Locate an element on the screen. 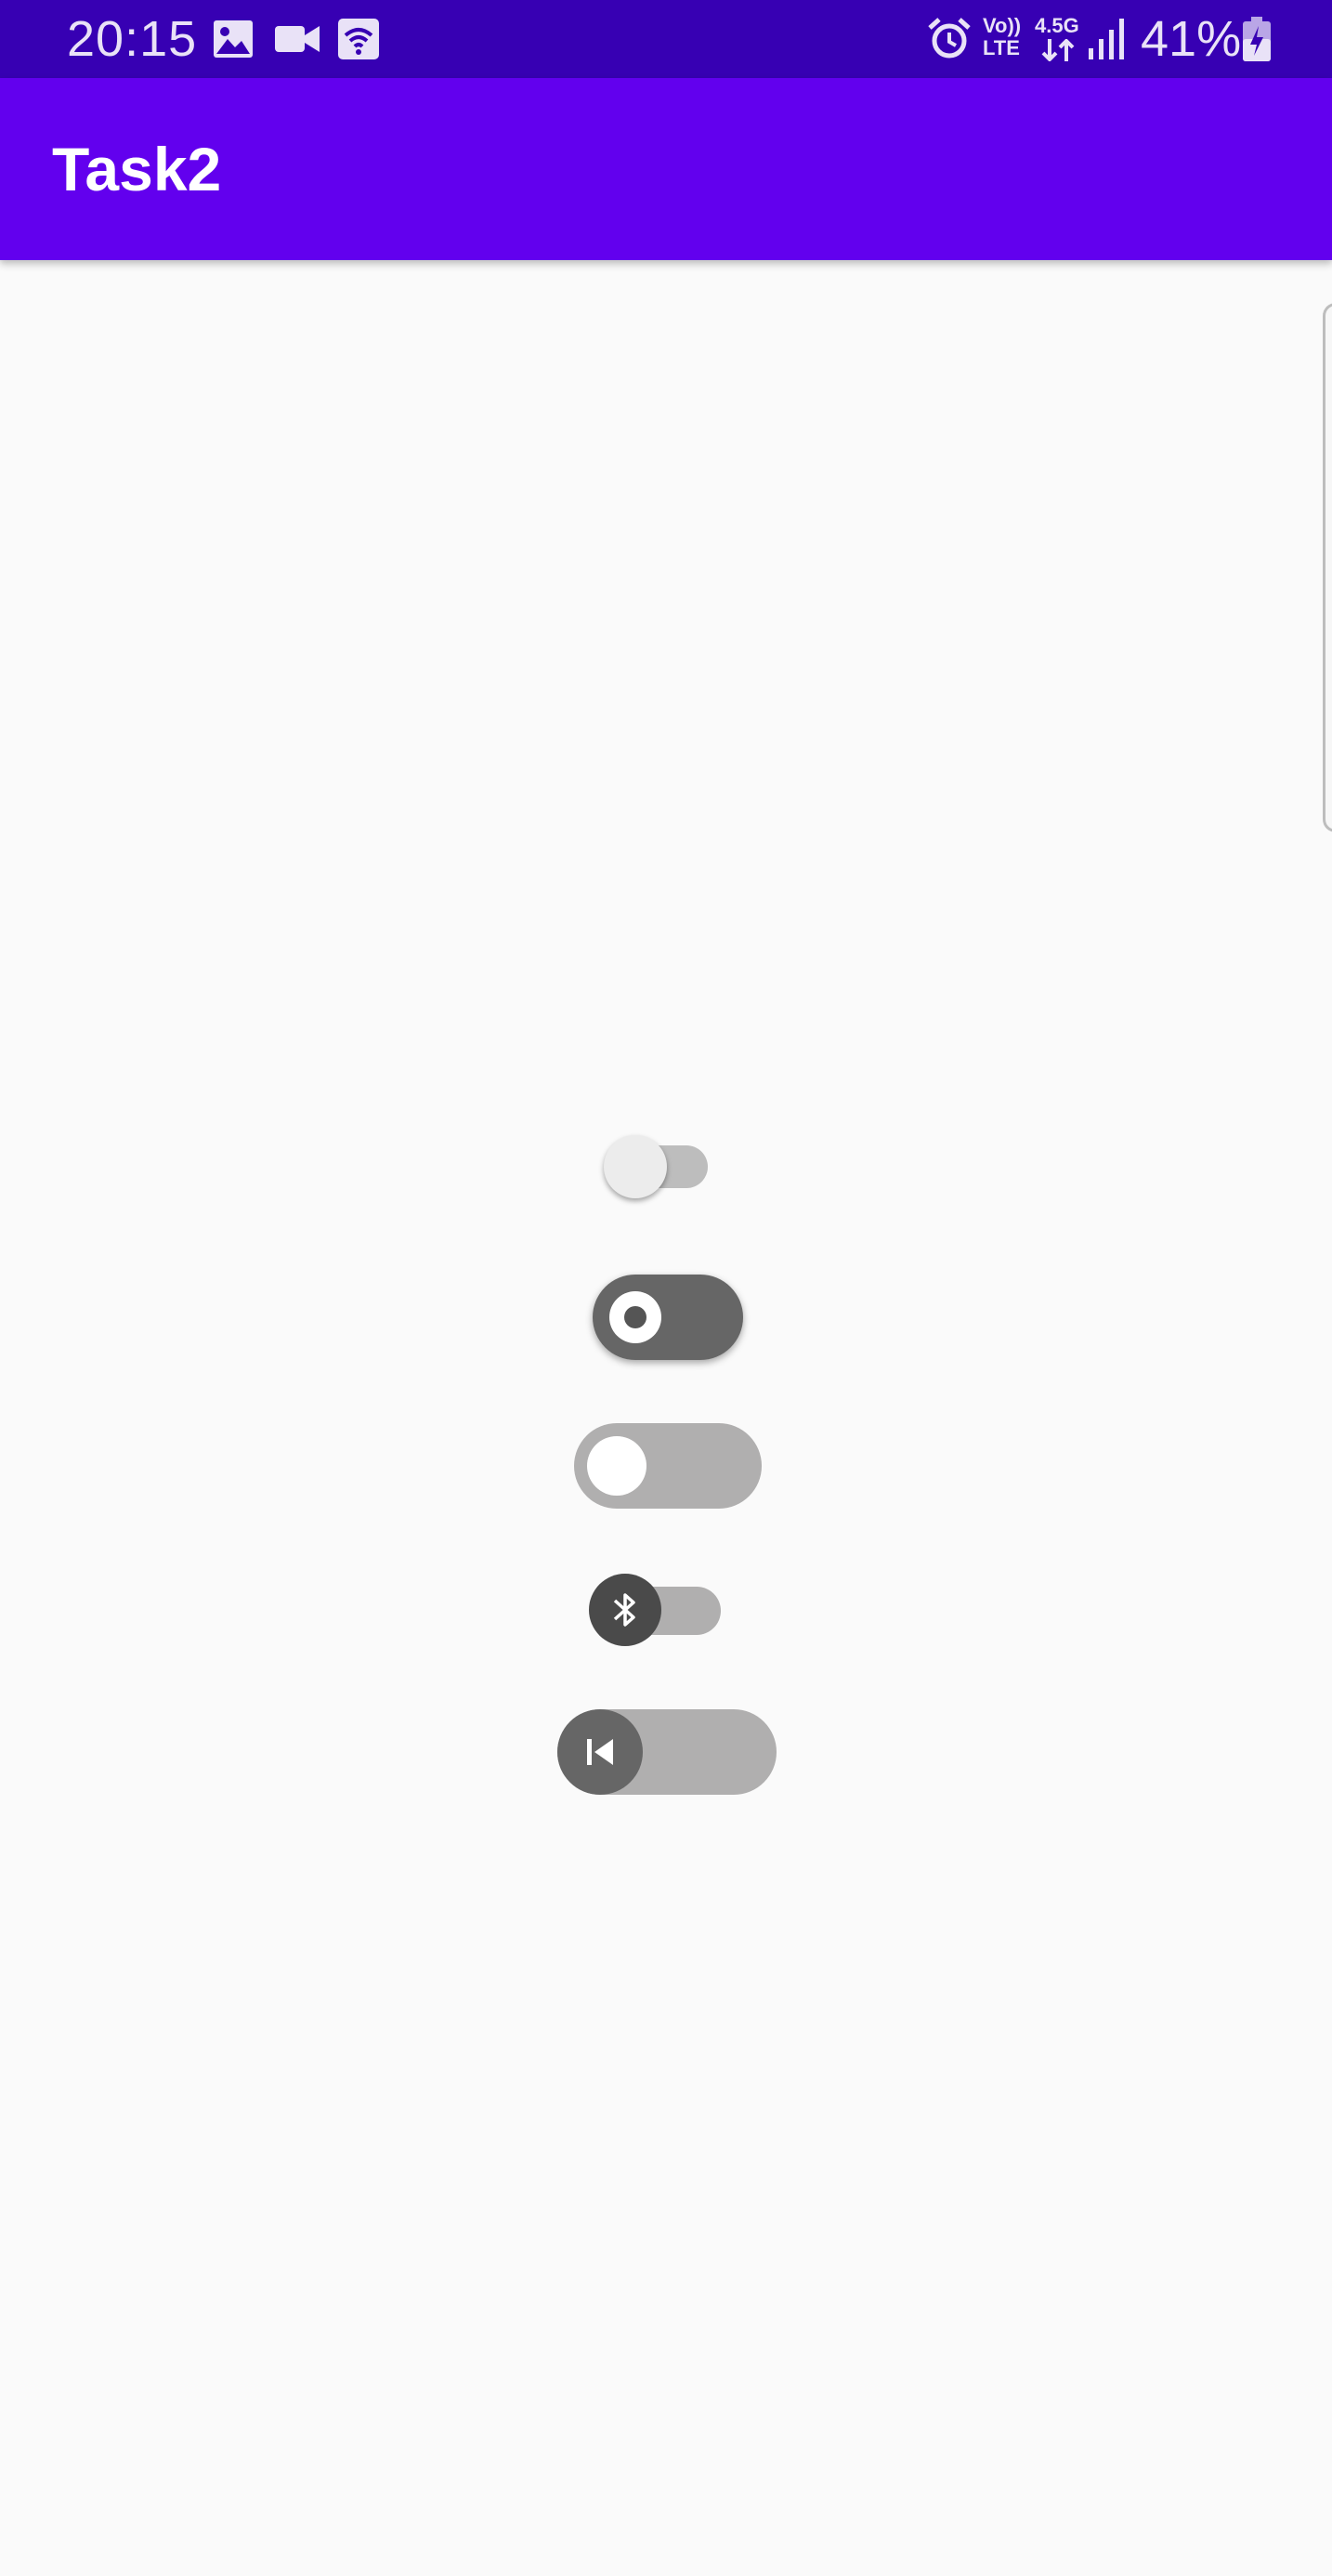 This screenshot has height=2576, width=1332. battery-charging-icon is located at coordinates (1257, 39).